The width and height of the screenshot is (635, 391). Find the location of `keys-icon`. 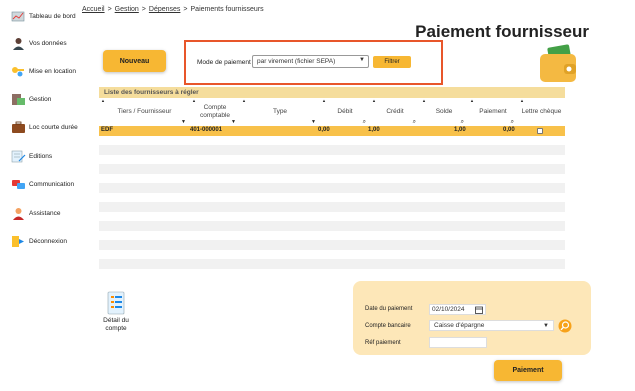

keys-icon is located at coordinates (18, 72).